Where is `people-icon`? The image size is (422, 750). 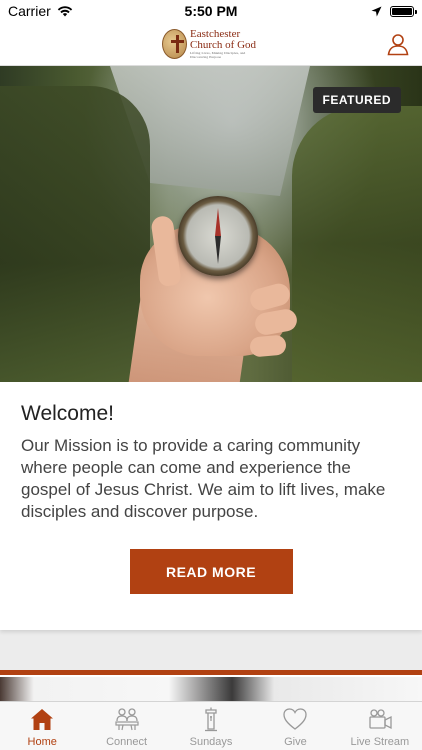 people-icon is located at coordinates (127, 719).